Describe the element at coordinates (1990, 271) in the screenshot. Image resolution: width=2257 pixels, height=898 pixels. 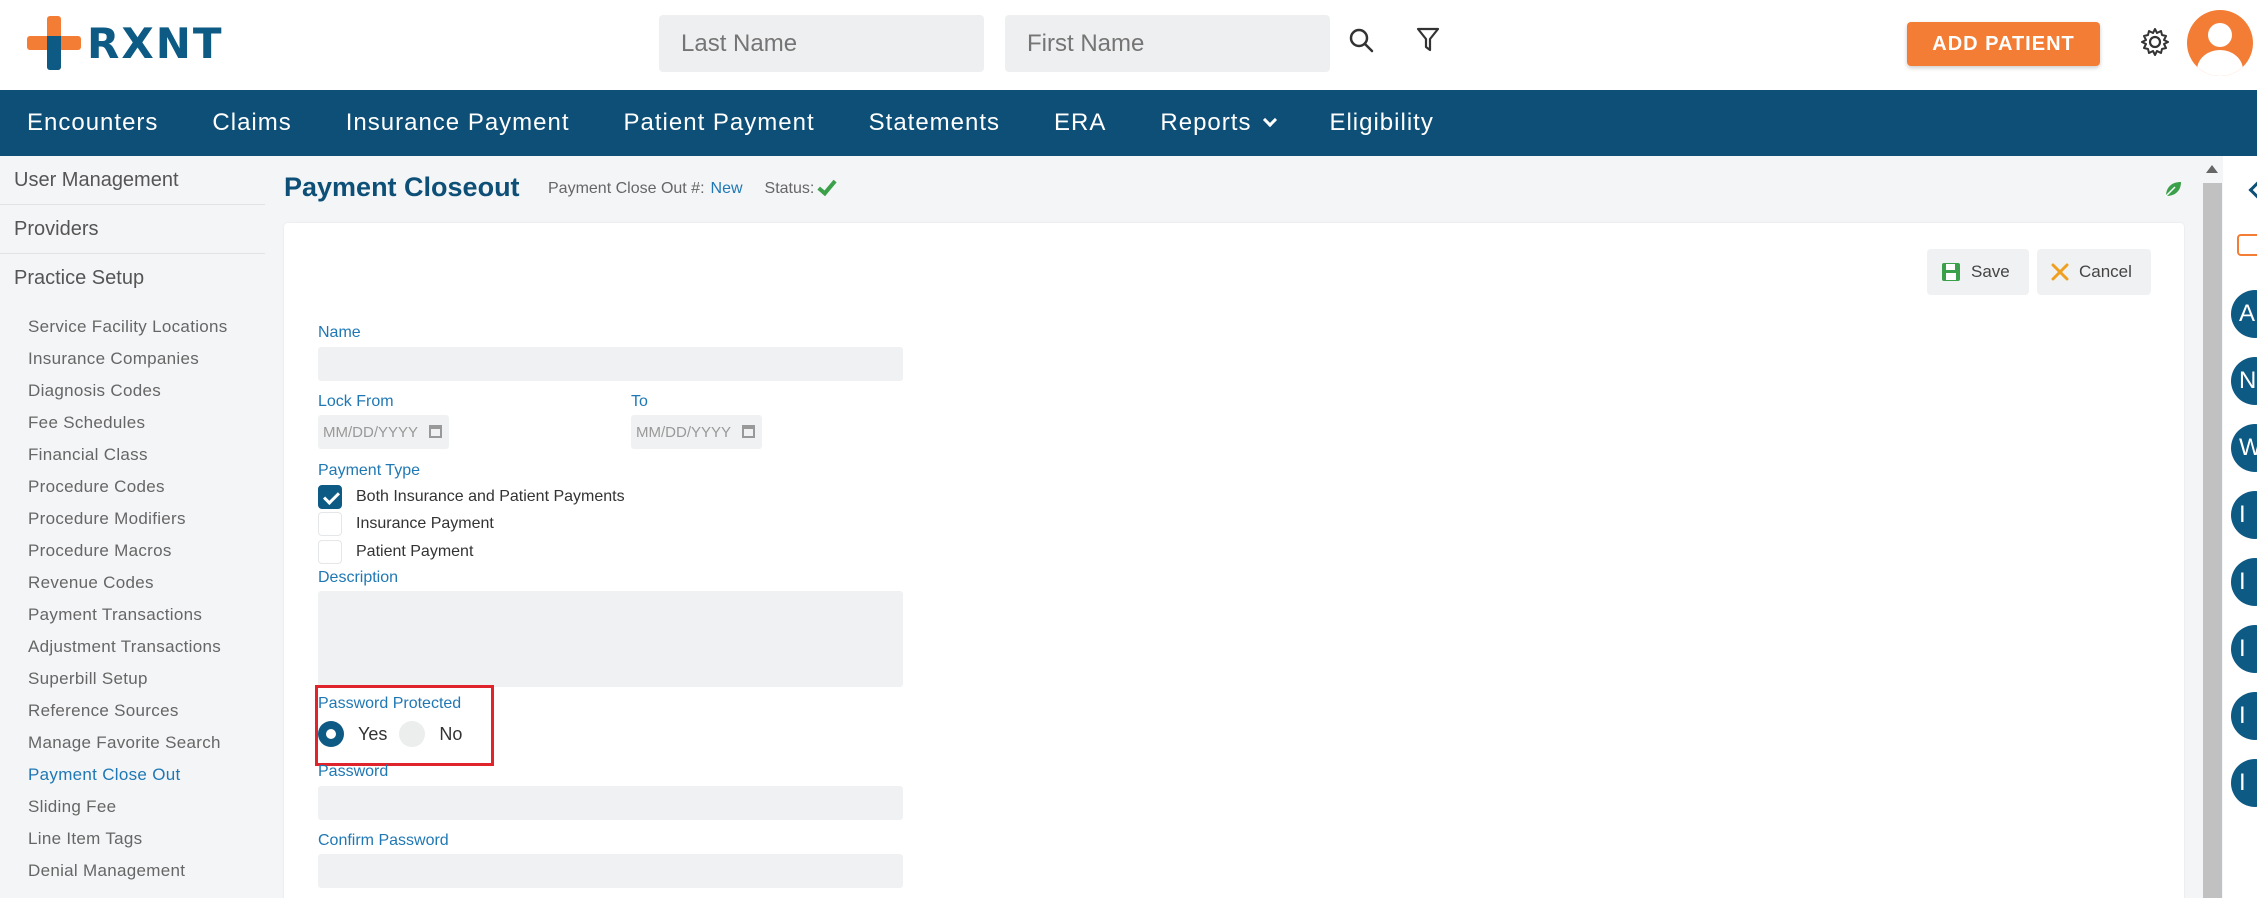
I see `save-label: Save` at that location.